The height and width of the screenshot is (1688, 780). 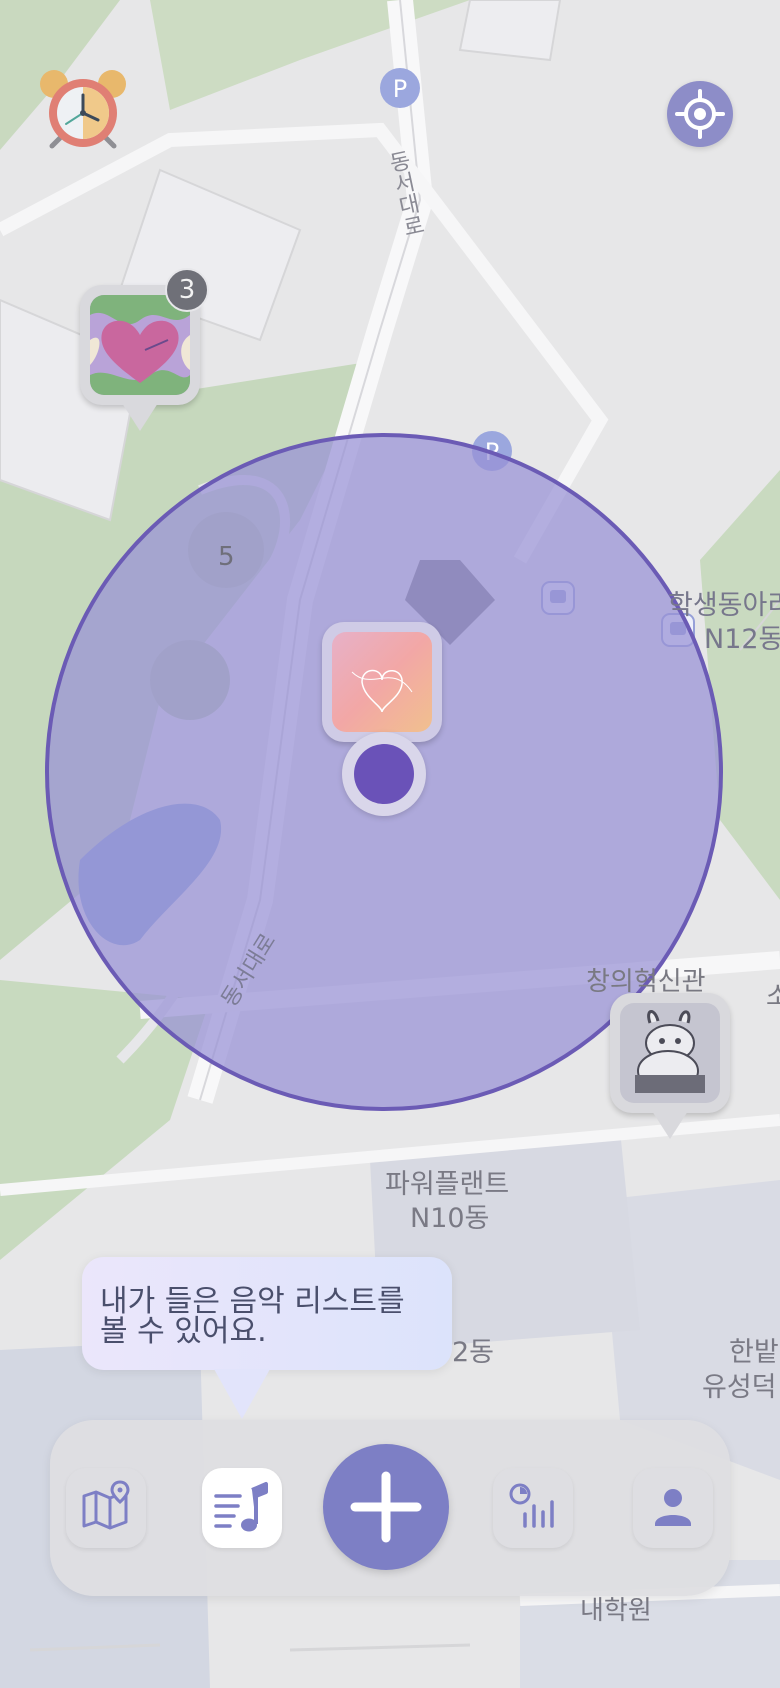 What do you see at coordinates (670, 1053) in the screenshot?
I see `album-cover-rabbit` at bounding box center [670, 1053].